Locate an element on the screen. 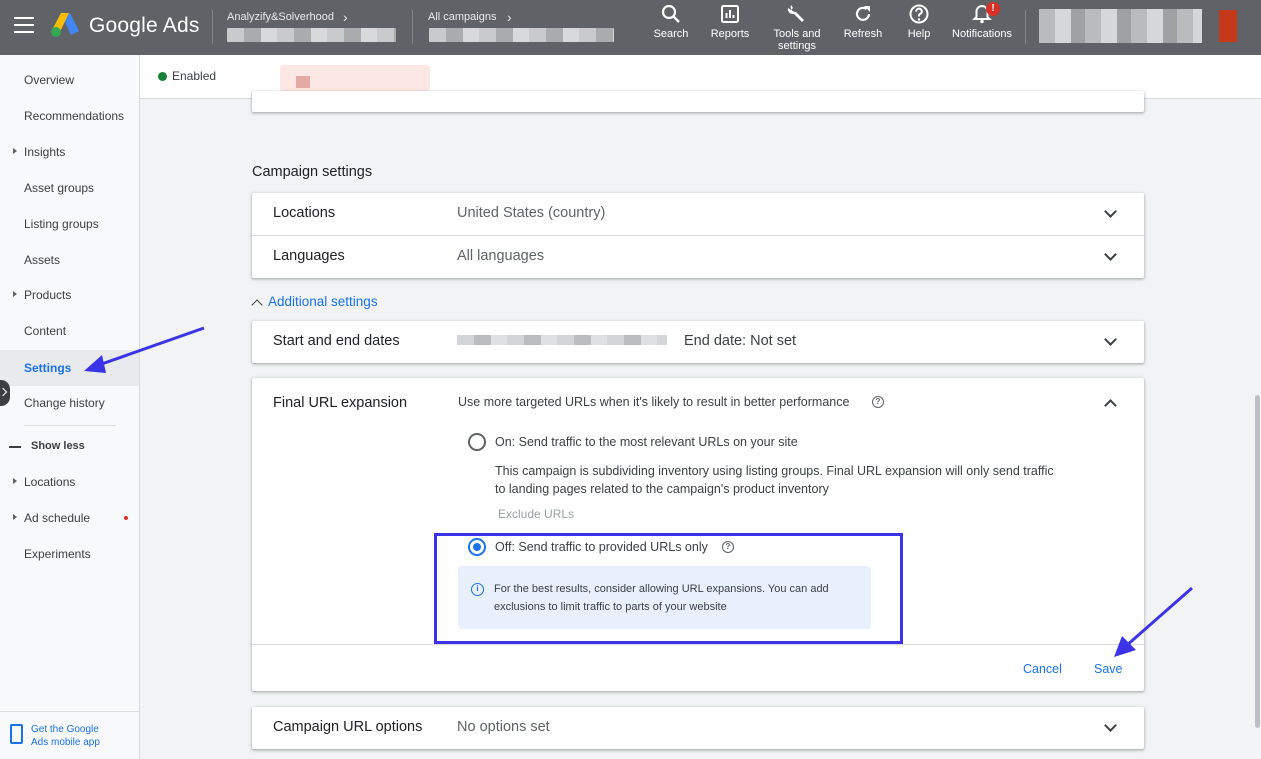 This screenshot has width=1261, height=759. sidebar-item-products: Products is located at coordinates (69, 295).